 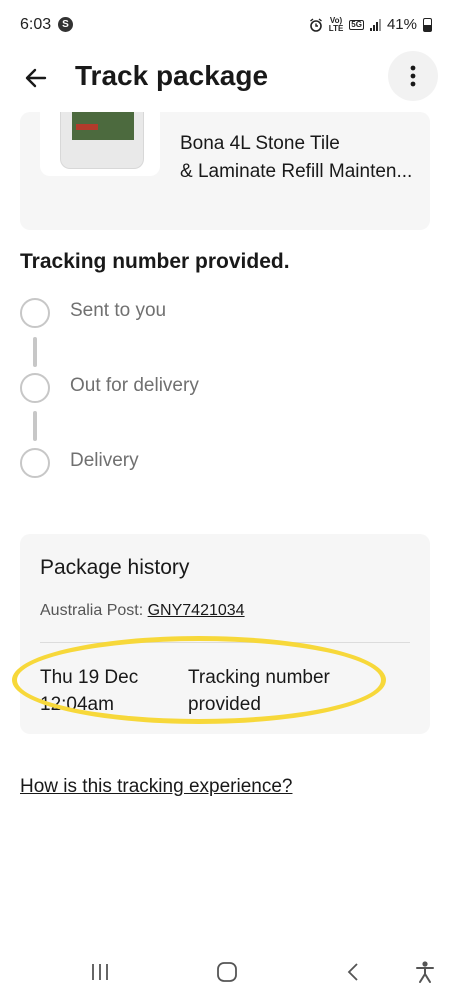 I want to click on nav-back-button, so click(x=353, y=972).